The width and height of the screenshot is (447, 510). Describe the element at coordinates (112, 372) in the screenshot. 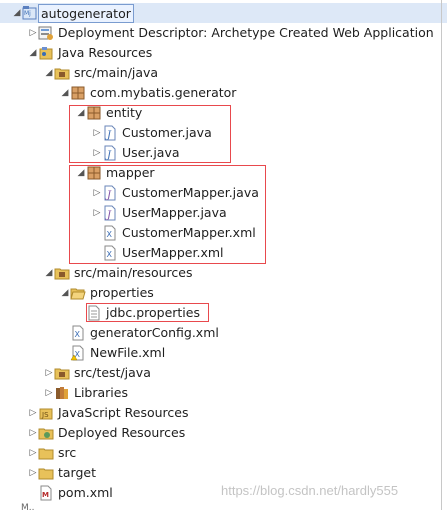

I see `tree-item-label: src/test/java` at that location.